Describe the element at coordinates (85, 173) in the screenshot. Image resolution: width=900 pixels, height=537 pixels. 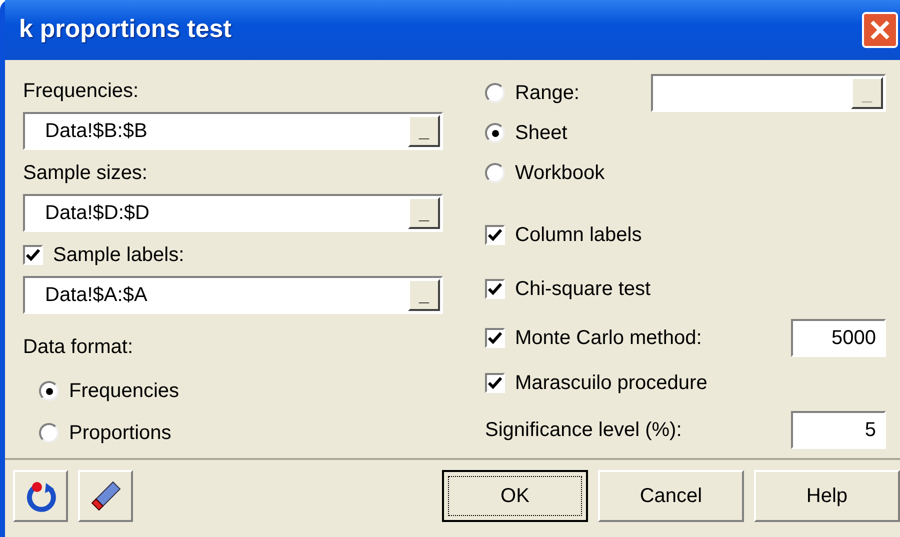
I see `field-label: Sample sizes:` at that location.